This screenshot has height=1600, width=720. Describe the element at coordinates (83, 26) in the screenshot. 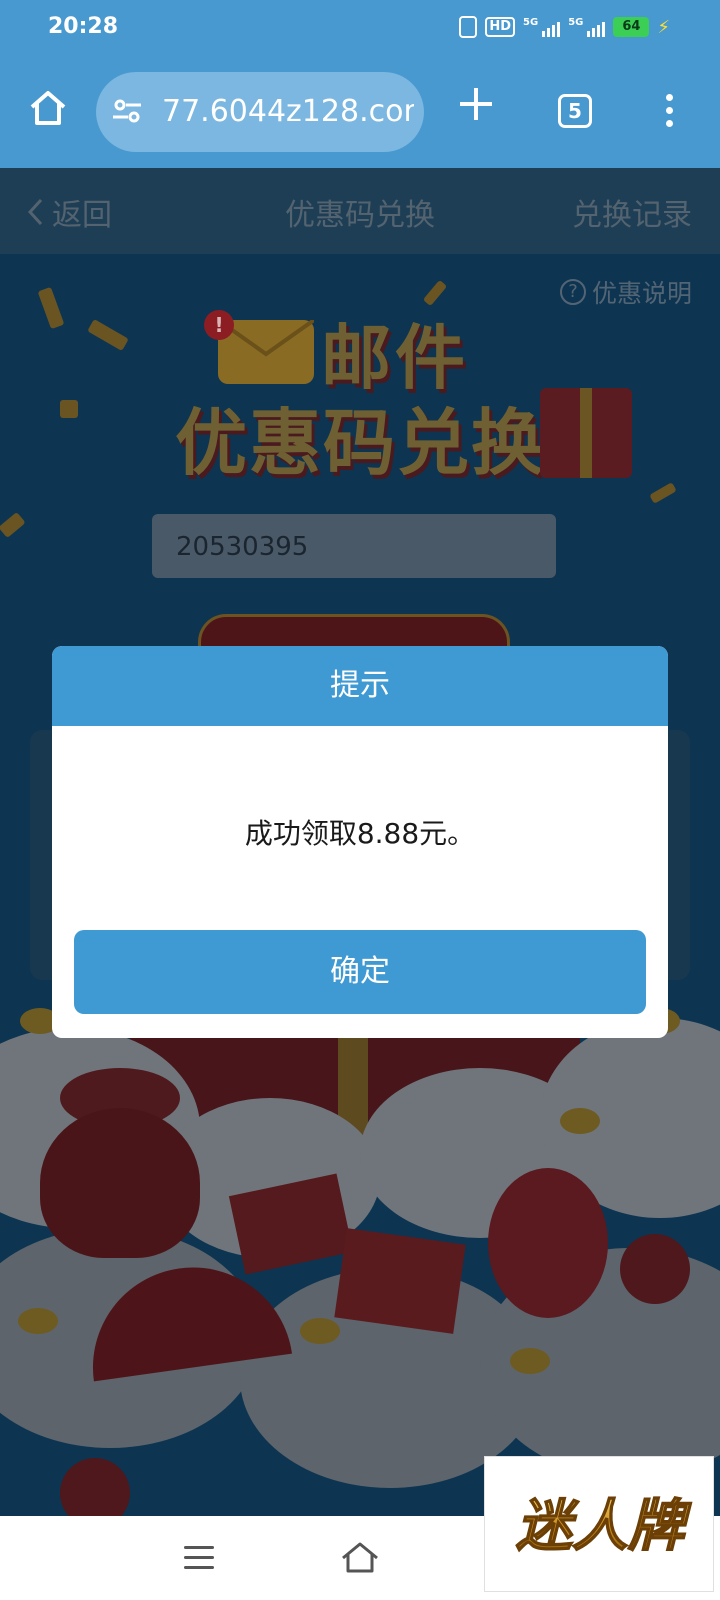

I see `status-time: 20:28` at that location.